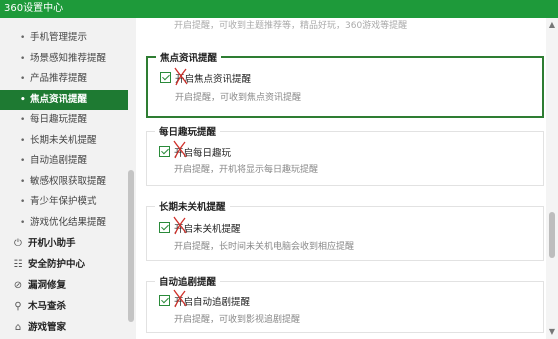 Image resolution: width=558 pixels, height=339 pixels. What do you see at coordinates (18, 285) in the screenshot?
I see `patch-icon: ⊘` at bounding box center [18, 285].